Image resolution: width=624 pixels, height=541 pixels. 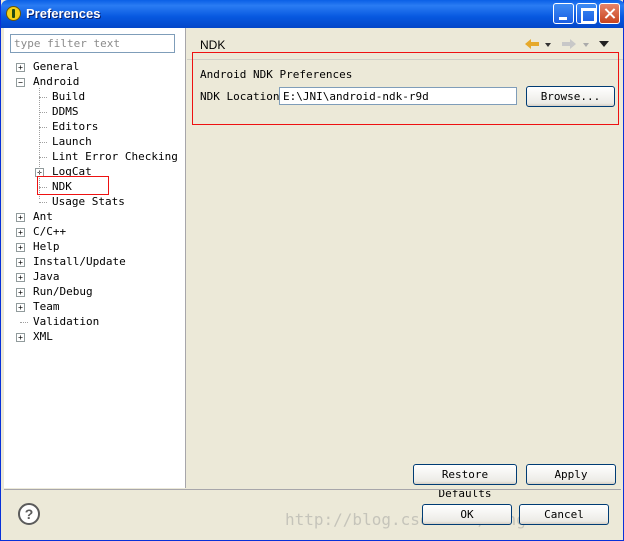 What do you see at coordinates (79, 261) in the screenshot?
I see `tree-item-label: Install/Update` at bounding box center [79, 261].